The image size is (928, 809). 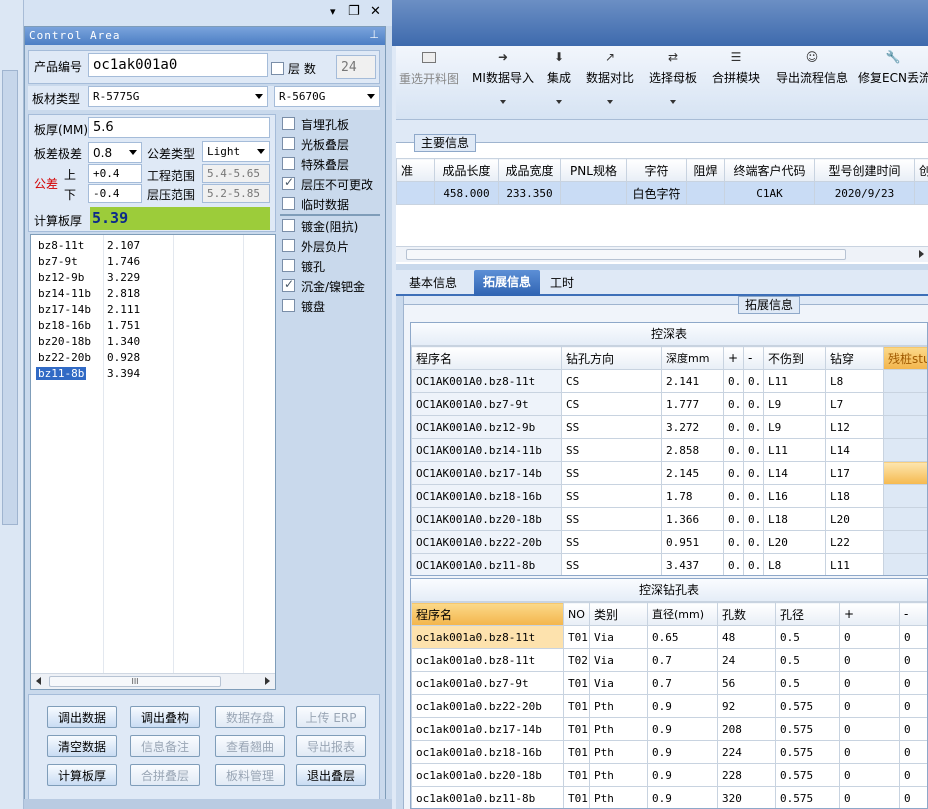 What do you see at coordinates (320, 226) in the screenshot?
I see `option-options2-0: 镀金(阻抗)` at bounding box center [320, 226].